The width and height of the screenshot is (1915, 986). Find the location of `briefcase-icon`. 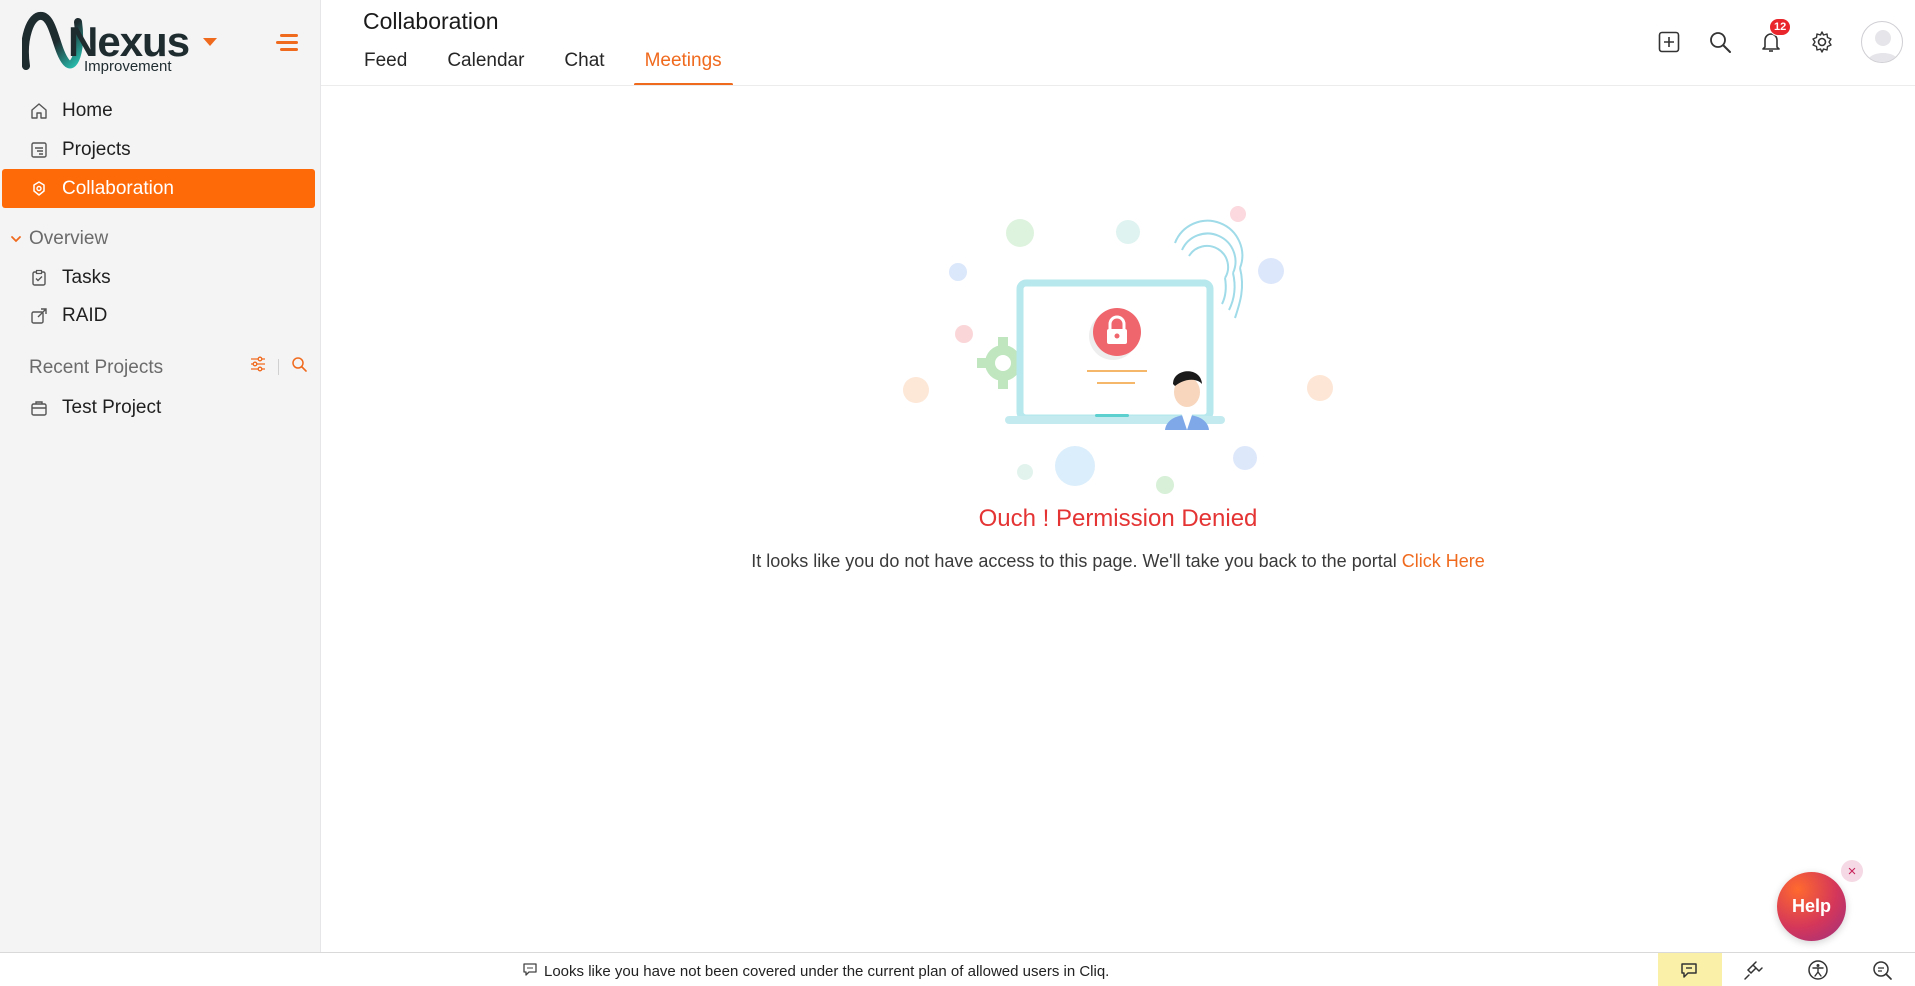

briefcase-icon is located at coordinates (39, 408).